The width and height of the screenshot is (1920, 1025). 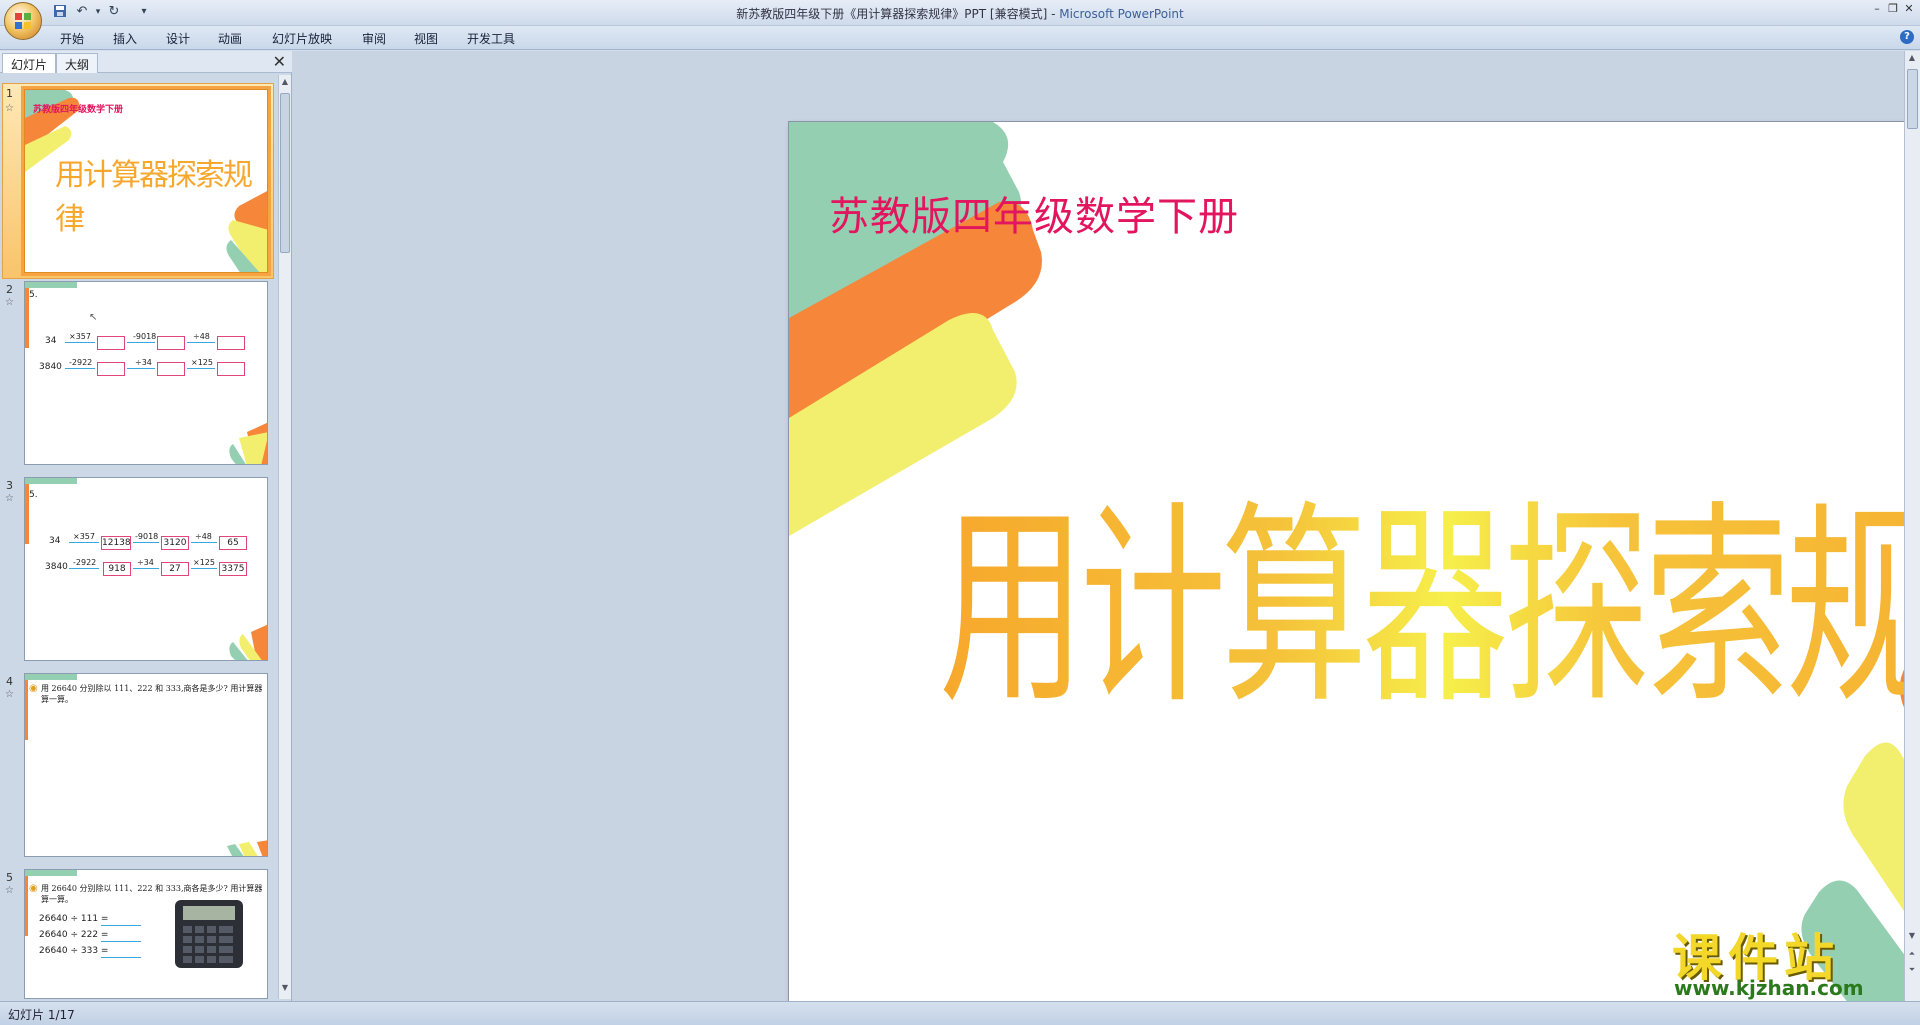 I want to click on office-button, so click(x=23, y=21).